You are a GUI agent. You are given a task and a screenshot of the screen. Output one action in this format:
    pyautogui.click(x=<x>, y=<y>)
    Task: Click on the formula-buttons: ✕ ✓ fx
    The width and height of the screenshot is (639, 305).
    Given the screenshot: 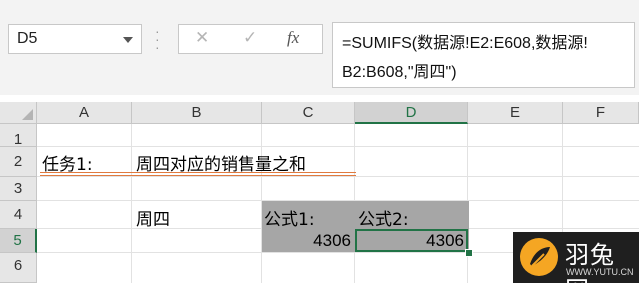 What is the action you would take?
    pyautogui.click(x=250, y=39)
    